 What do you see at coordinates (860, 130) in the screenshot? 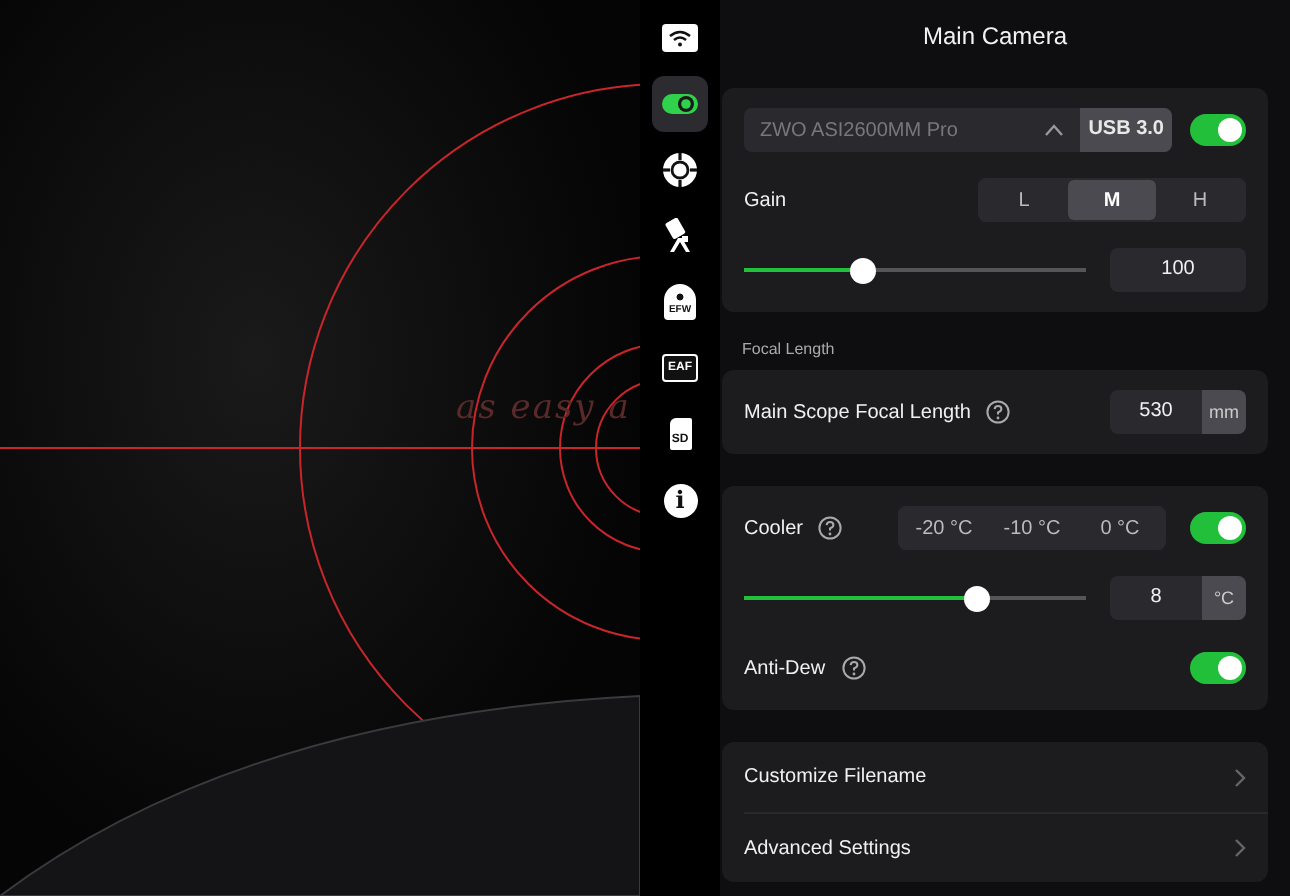
I see `camera-name: ZWO ASI2600MM Pro` at bounding box center [860, 130].